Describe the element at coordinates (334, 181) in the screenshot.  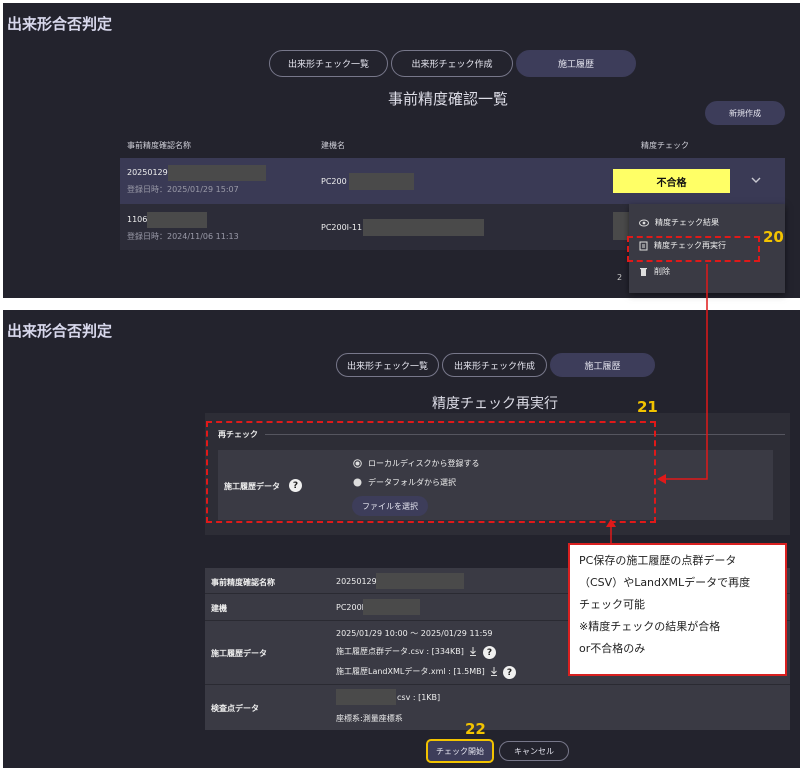
I see `row-machine: PC200` at that location.